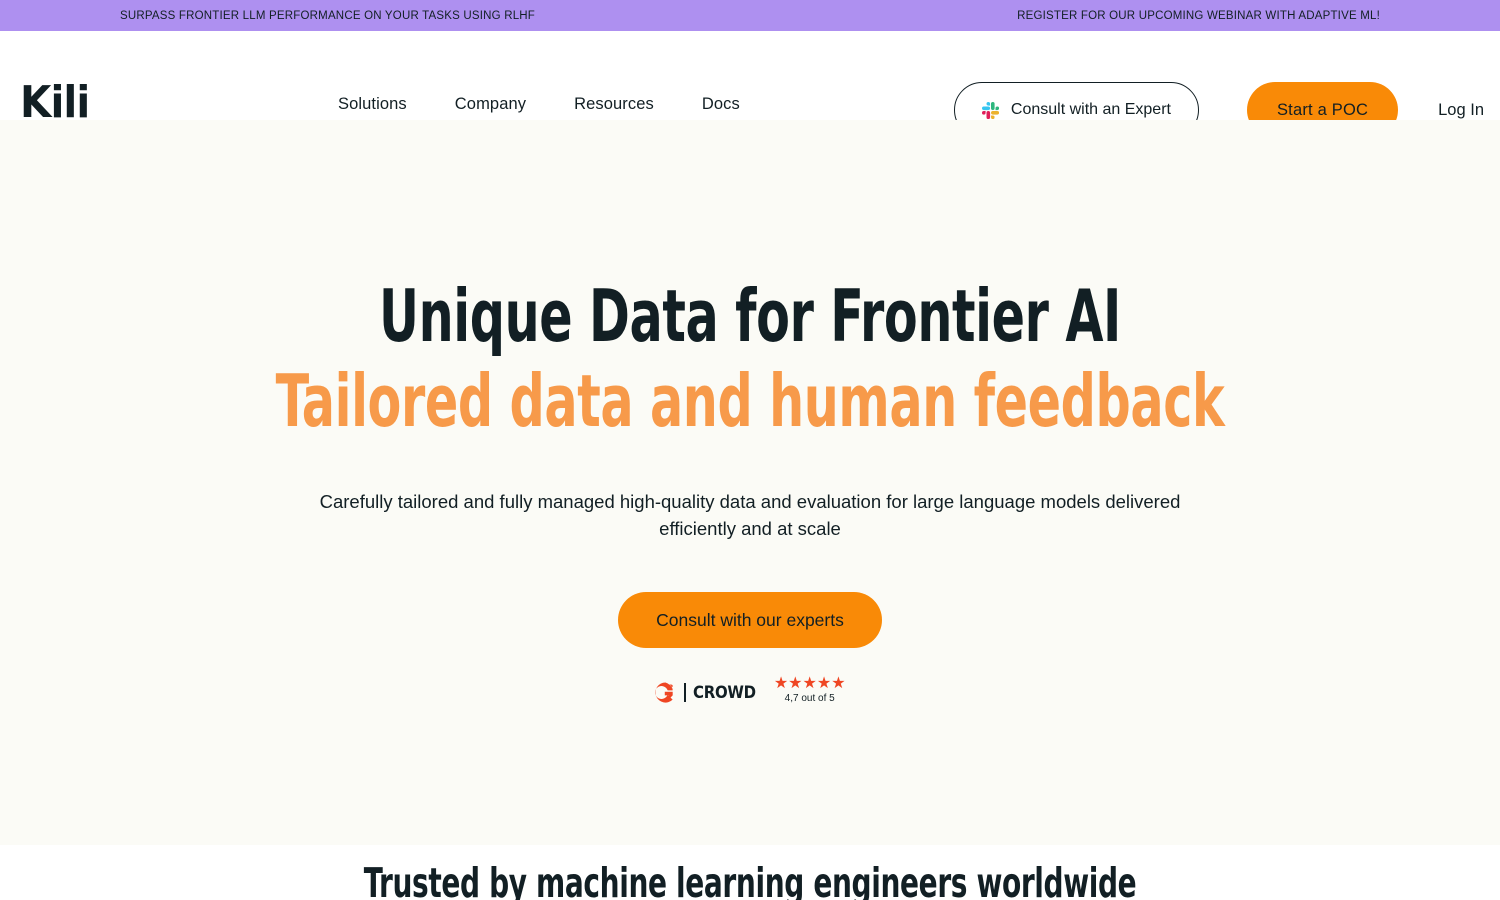 The height and width of the screenshot is (900, 1500). I want to click on hero-title-line-2: Tailored data and human feedback, so click(750, 401).